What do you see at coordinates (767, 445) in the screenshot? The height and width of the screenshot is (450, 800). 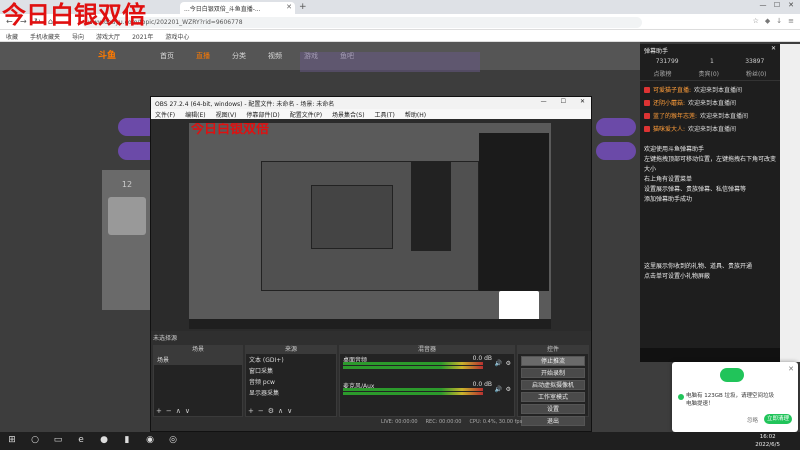 I see `clock-date: 2022/6/5` at bounding box center [767, 445].